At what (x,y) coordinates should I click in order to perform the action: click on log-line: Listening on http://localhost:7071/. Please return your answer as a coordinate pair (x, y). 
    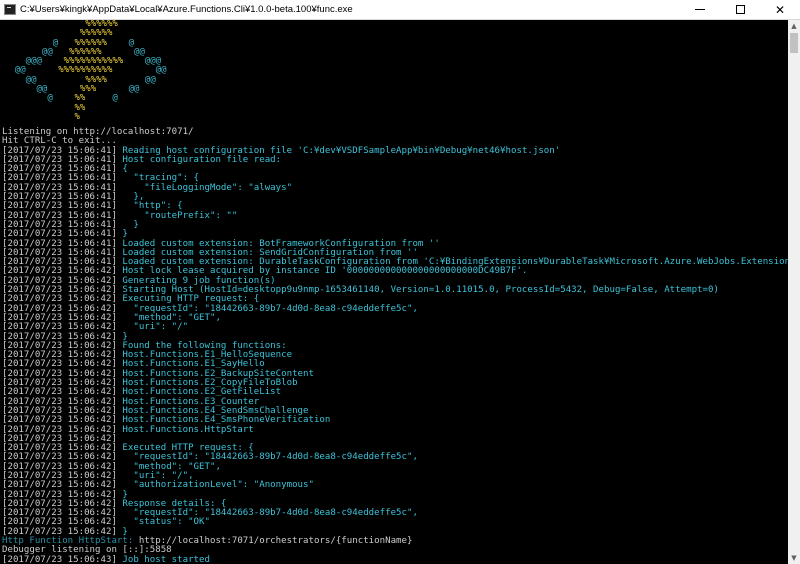
    Looking at the image, I should click on (395, 132).